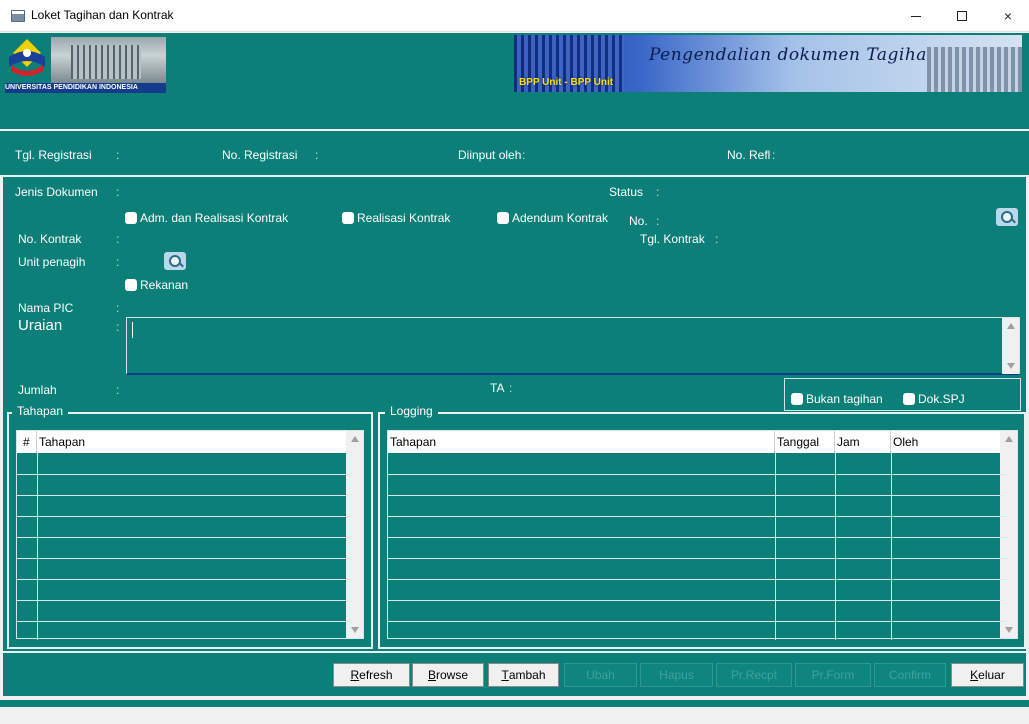  I want to click on university-logo: UNIVERSITAS PENDIDIKAN INDONESIA, so click(85, 64).